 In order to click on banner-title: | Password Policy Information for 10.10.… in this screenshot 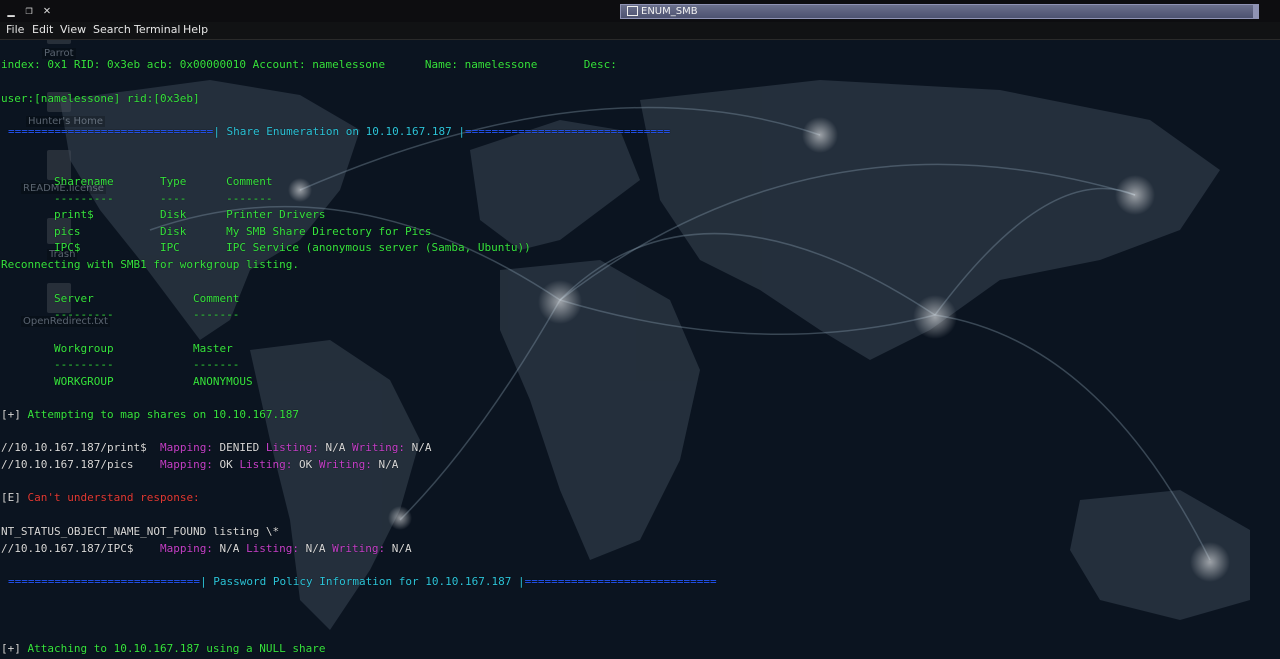, I will do `click(362, 581)`.